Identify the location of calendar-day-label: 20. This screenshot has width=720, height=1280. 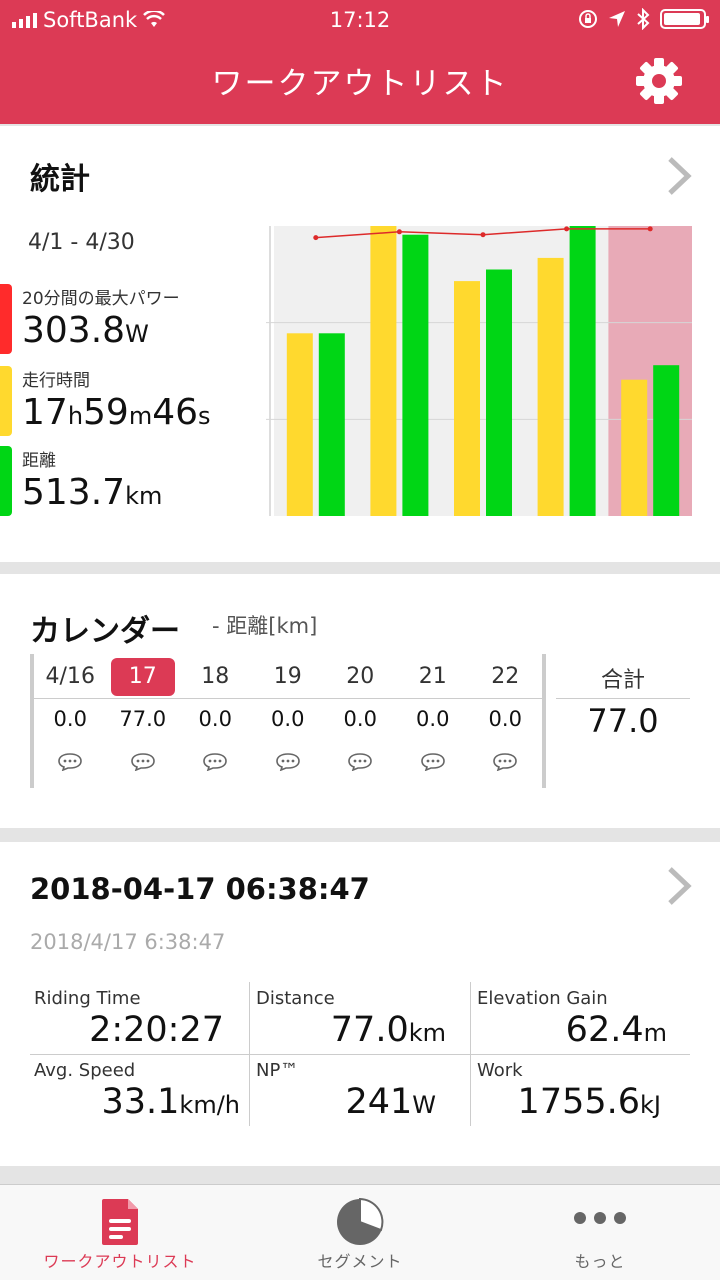
(360, 676).